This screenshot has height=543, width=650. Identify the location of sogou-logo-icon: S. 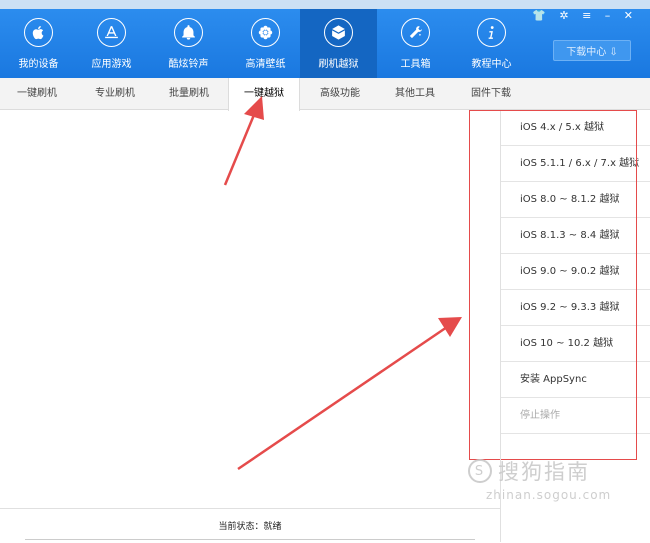
(480, 471).